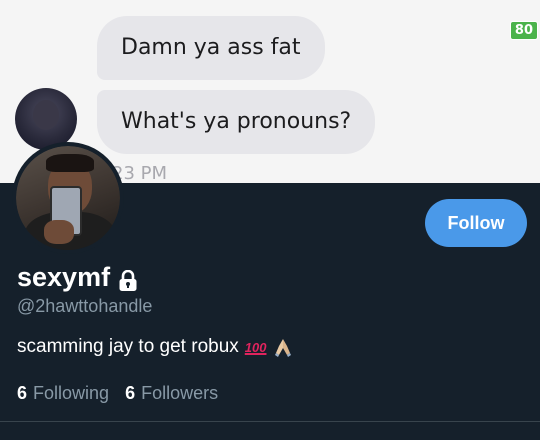 The width and height of the screenshot is (540, 440). I want to click on message-bubble: What's ya pronouns?, so click(236, 122).